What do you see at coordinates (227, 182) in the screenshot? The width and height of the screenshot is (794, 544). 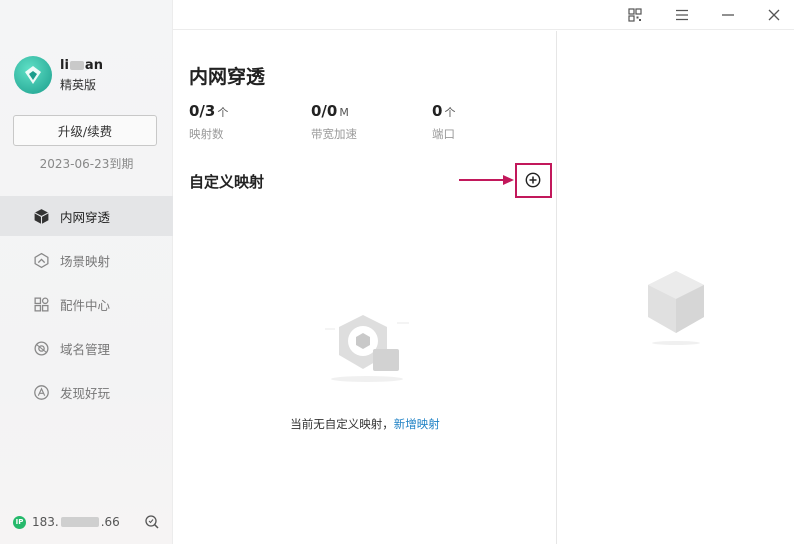 I see `section-title: 自定义映射` at bounding box center [227, 182].